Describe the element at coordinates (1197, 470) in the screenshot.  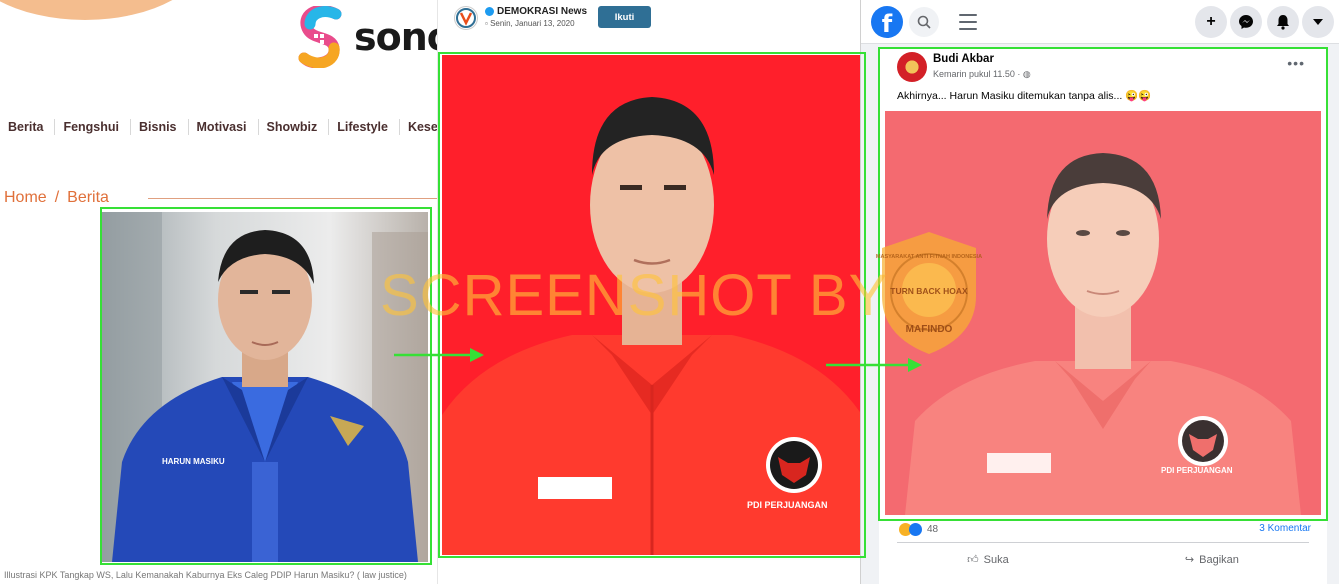
I see `party-badge-text-edited: PDI PERJUANGAN` at that location.